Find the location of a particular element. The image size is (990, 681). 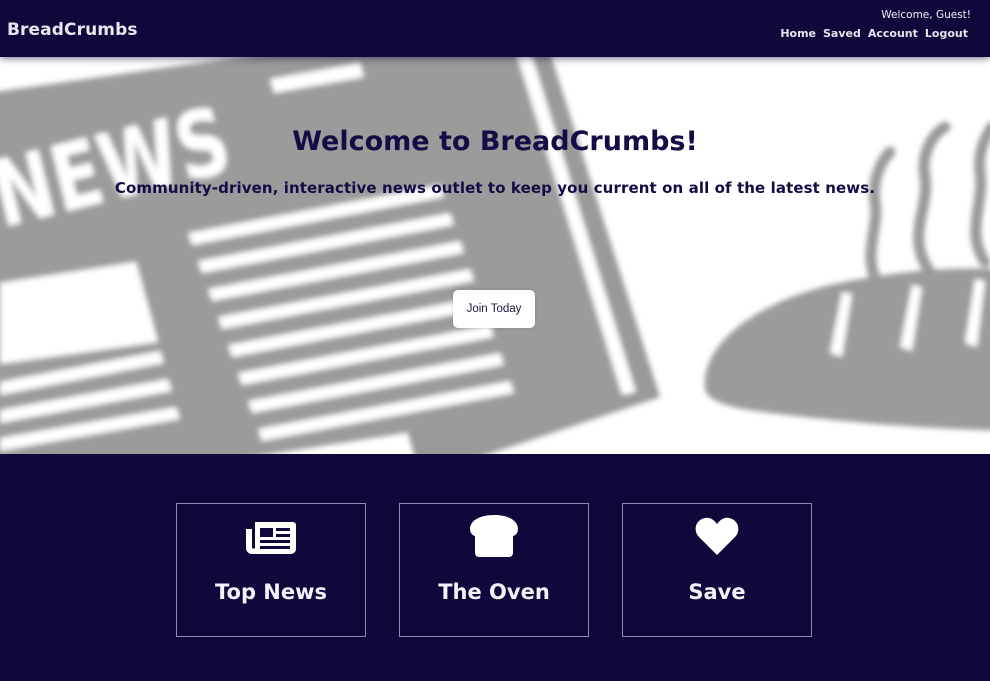

card-the-oven: The Oven is located at coordinates (494, 570).